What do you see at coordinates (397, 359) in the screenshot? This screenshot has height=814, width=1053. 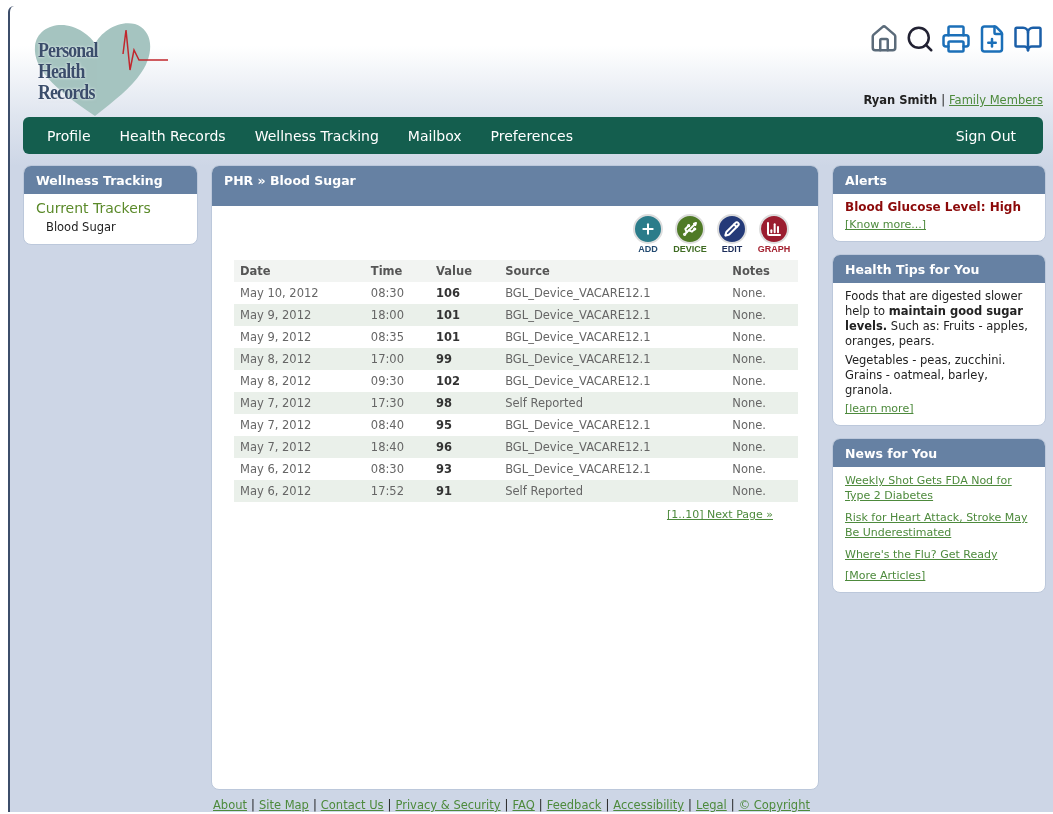 I see `table-cell: 17:00` at bounding box center [397, 359].